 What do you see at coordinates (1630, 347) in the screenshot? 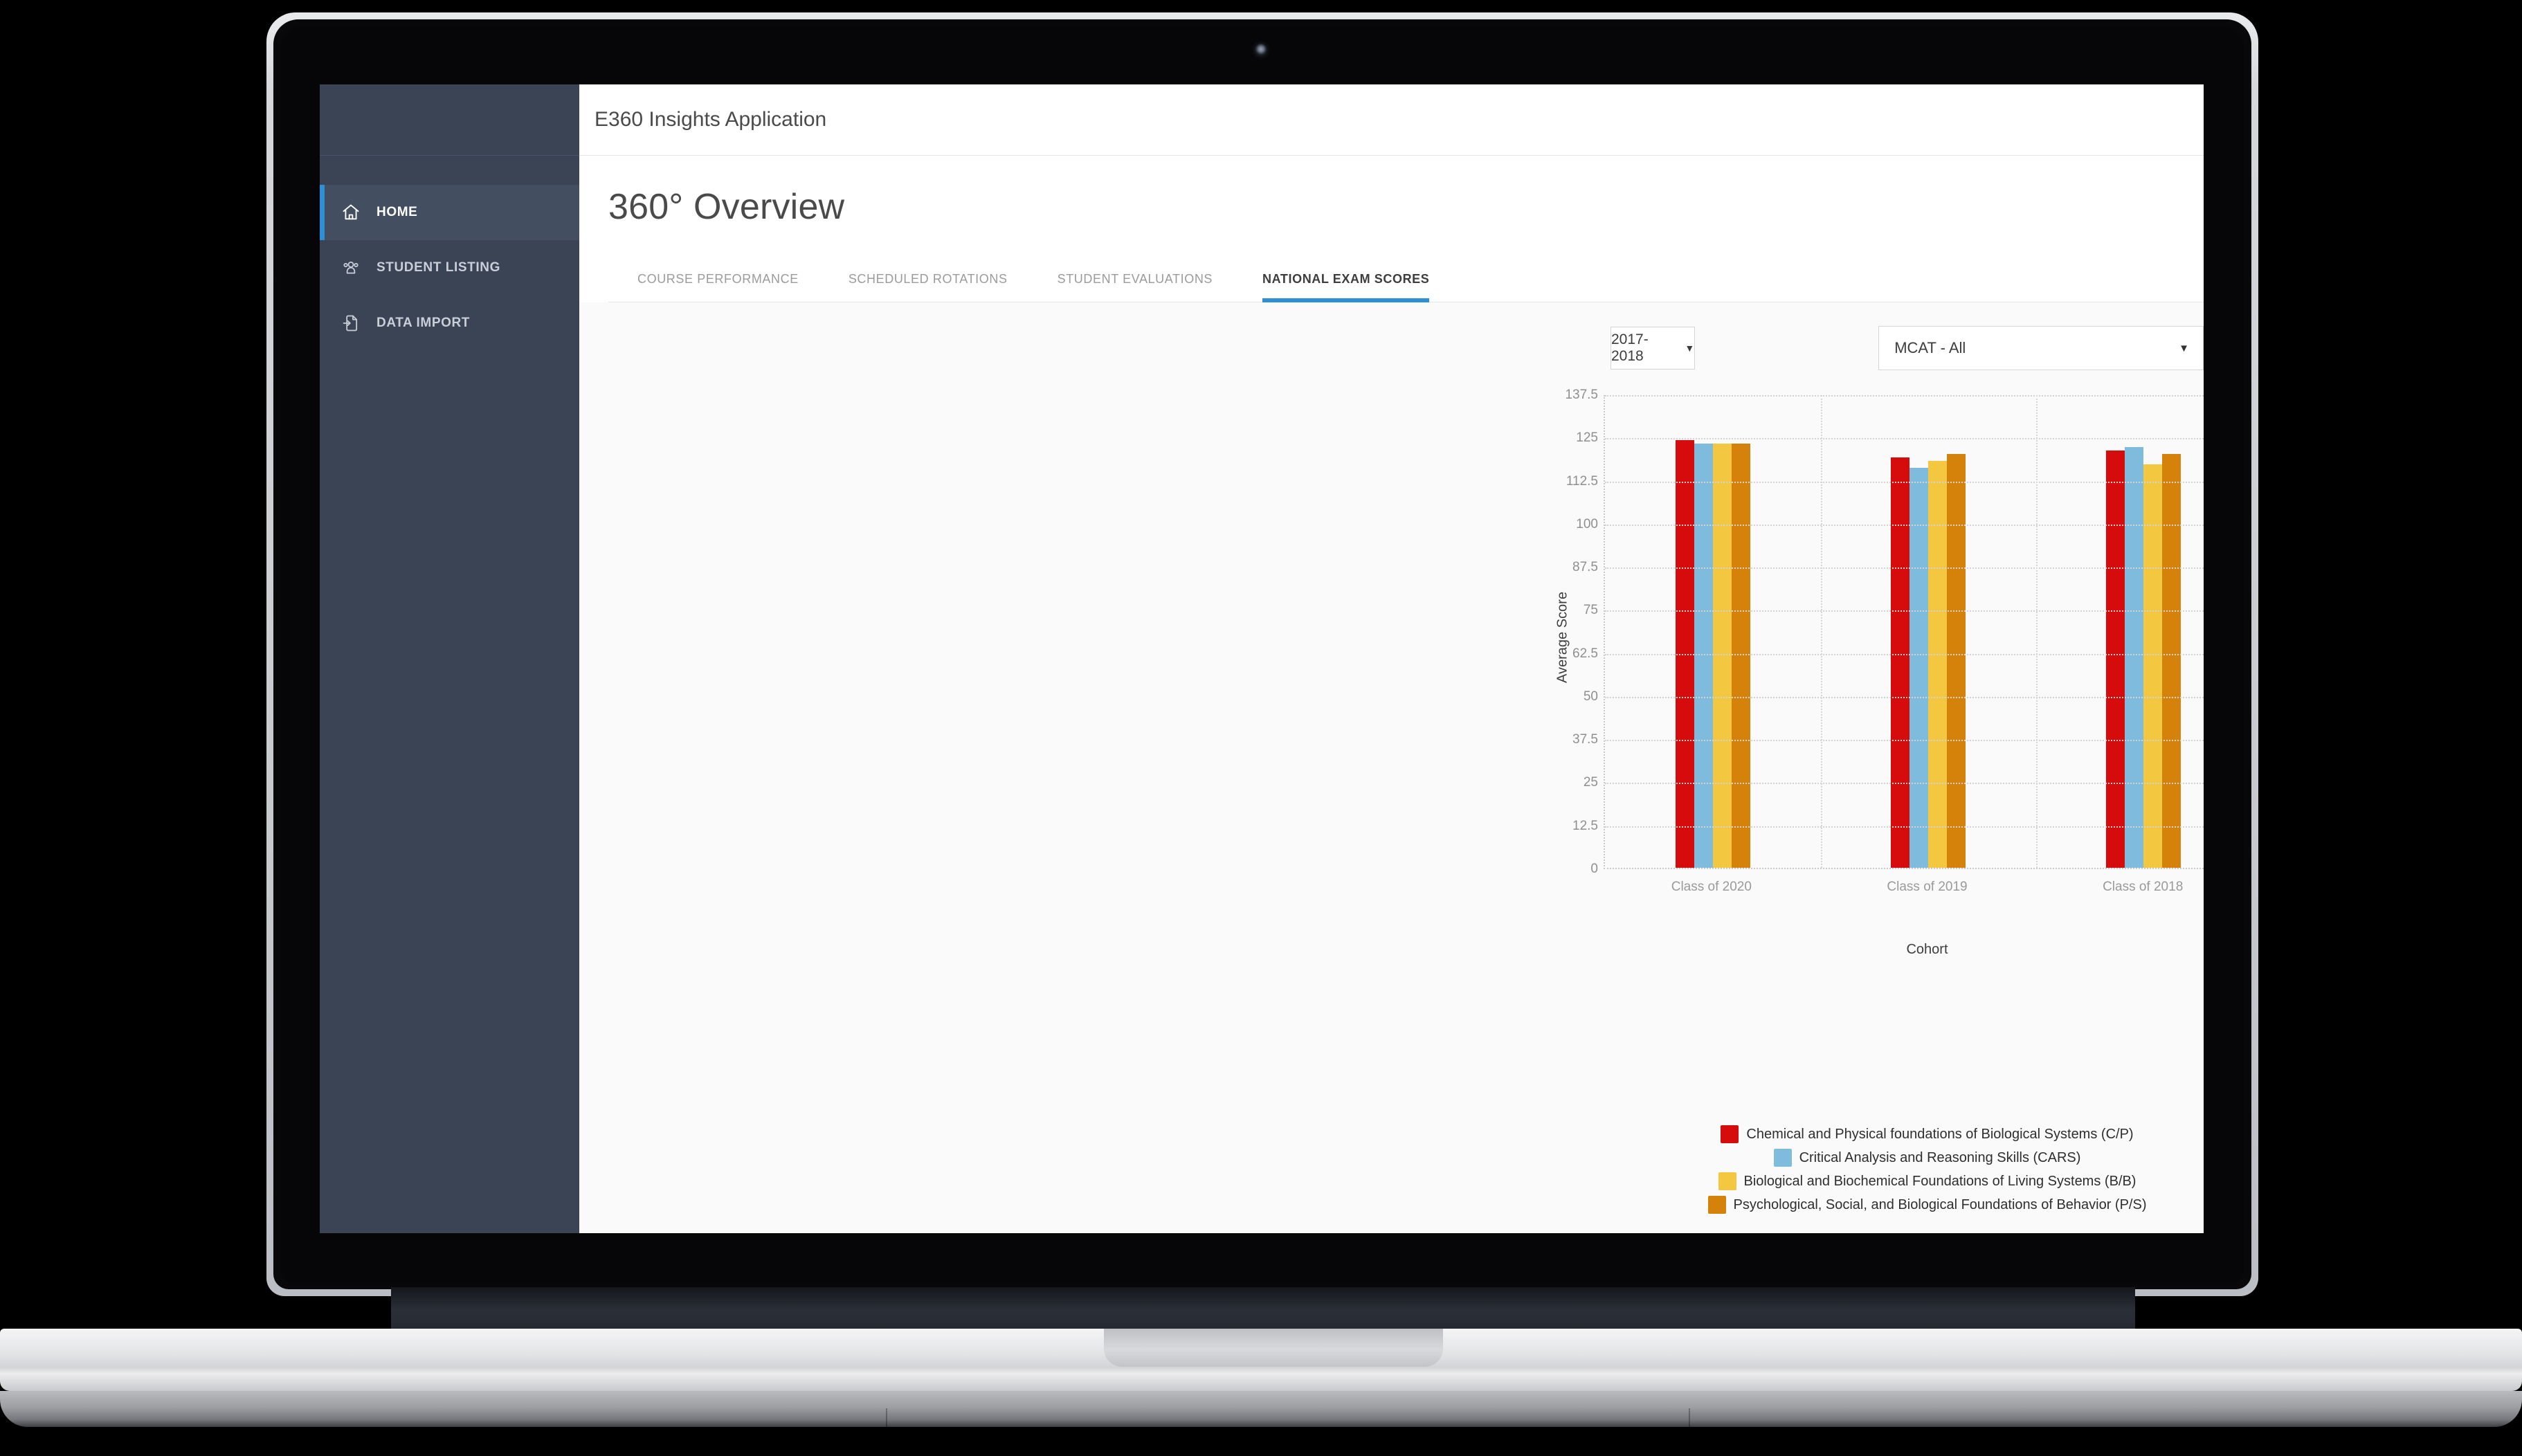
I see `academic-year-value: 2017-2018` at bounding box center [1630, 347].